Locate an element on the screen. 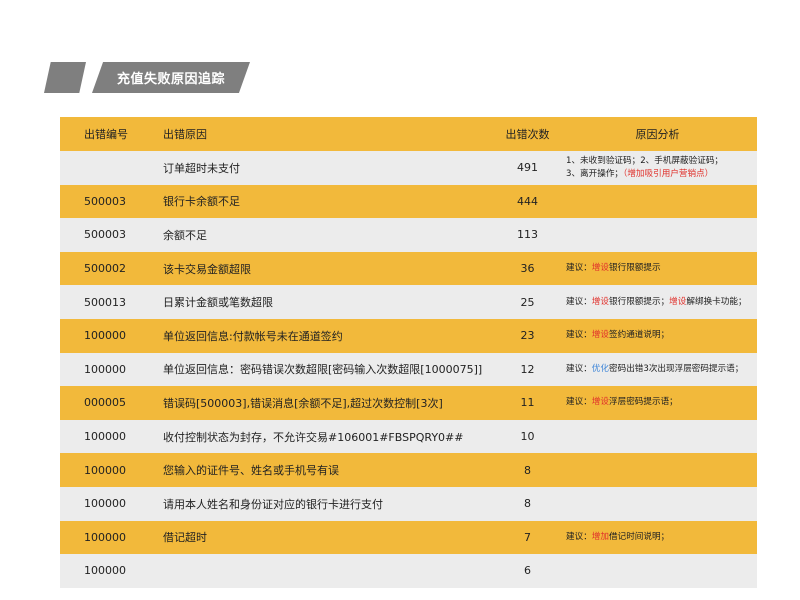 This screenshot has height=600, width=800. analysis-line: 3、离开操作；（增加吸引用户营销点） is located at coordinates (661, 174).